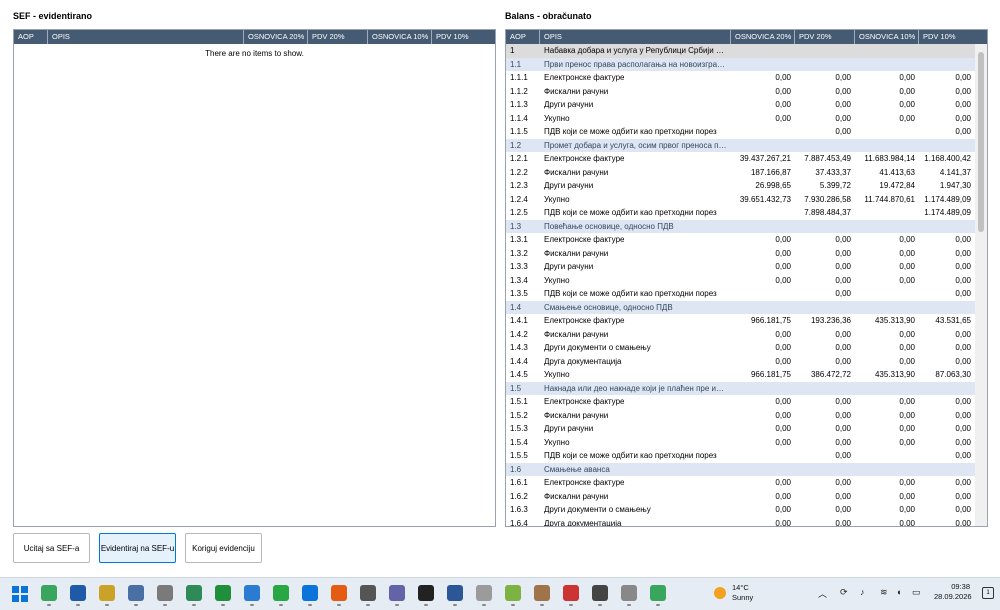 Image resolution: width=1000 pixels, height=610 pixels. I want to click on table-row: 1.4 Смањење основице, односно ПДВ, so click(740, 307).